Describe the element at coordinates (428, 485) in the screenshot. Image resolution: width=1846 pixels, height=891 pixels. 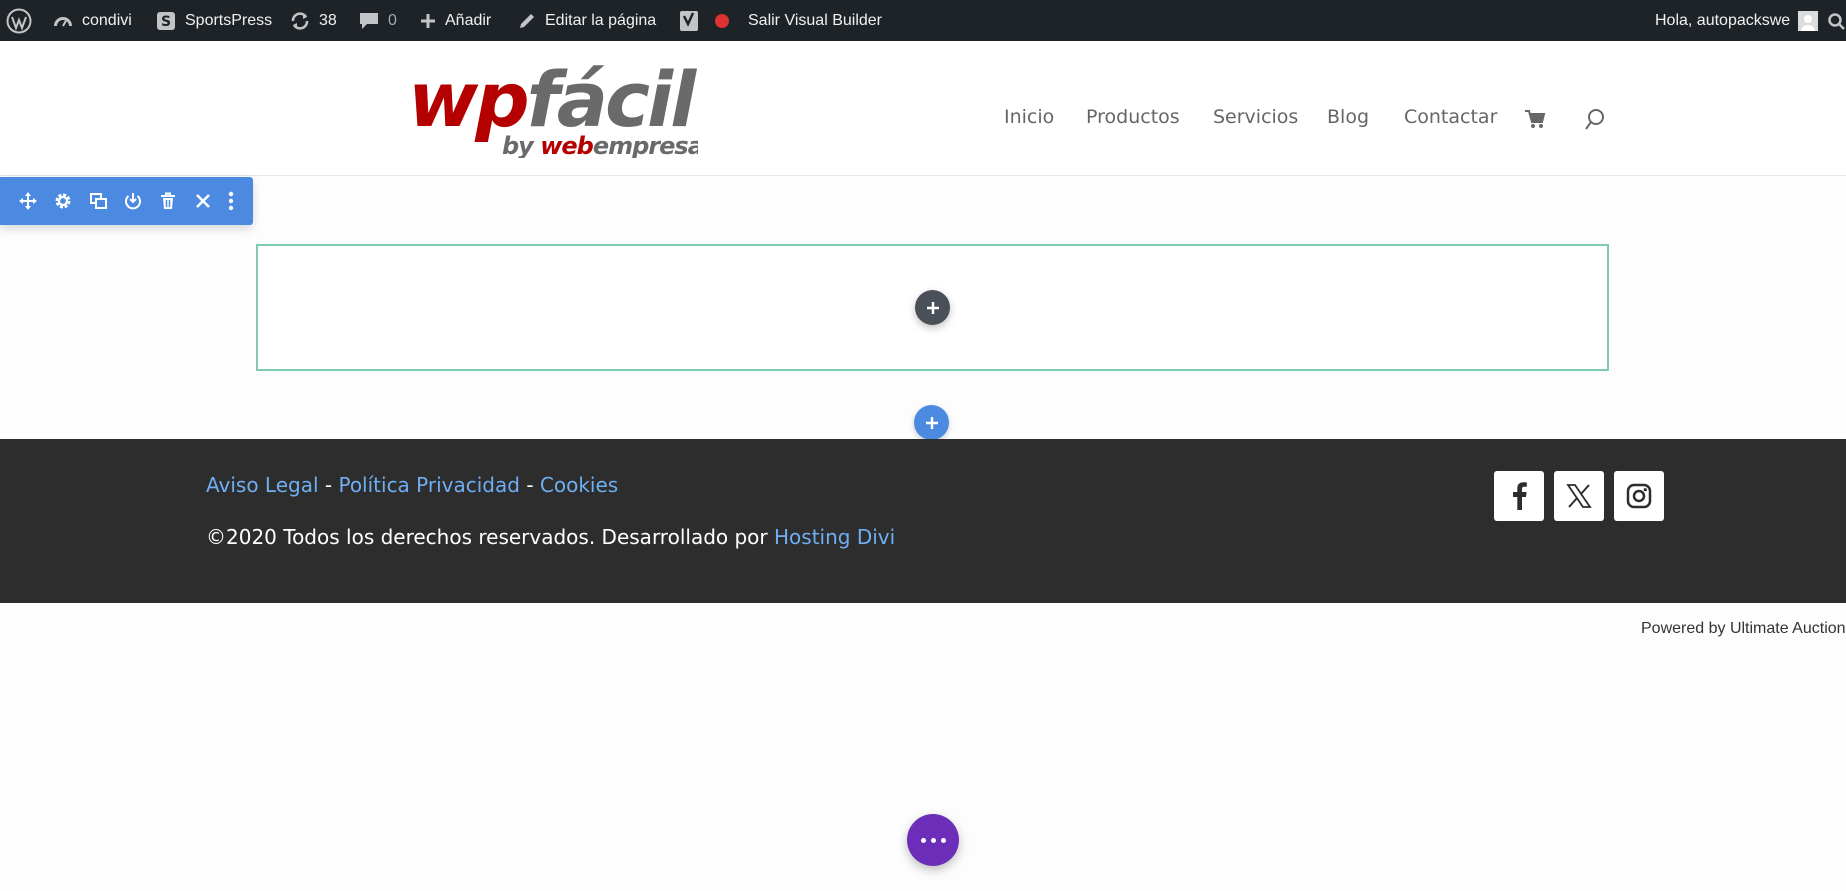
I see `footer-link-privacidad: Política Privacidad` at that location.